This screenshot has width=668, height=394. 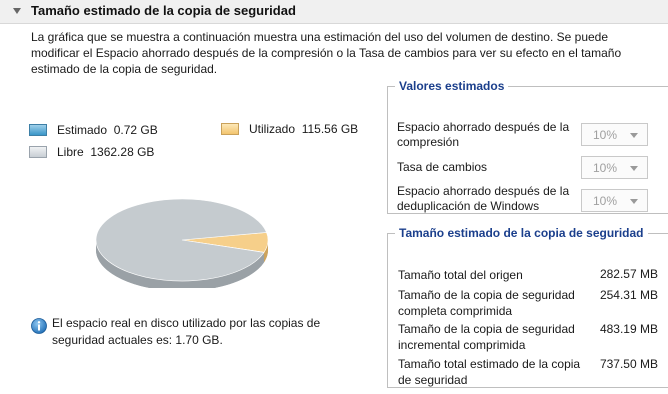 What do you see at coordinates (628, 364) in the screenshot?
I see `total-estimated-value: 737.50 MB` at bounding box center [628, 364].